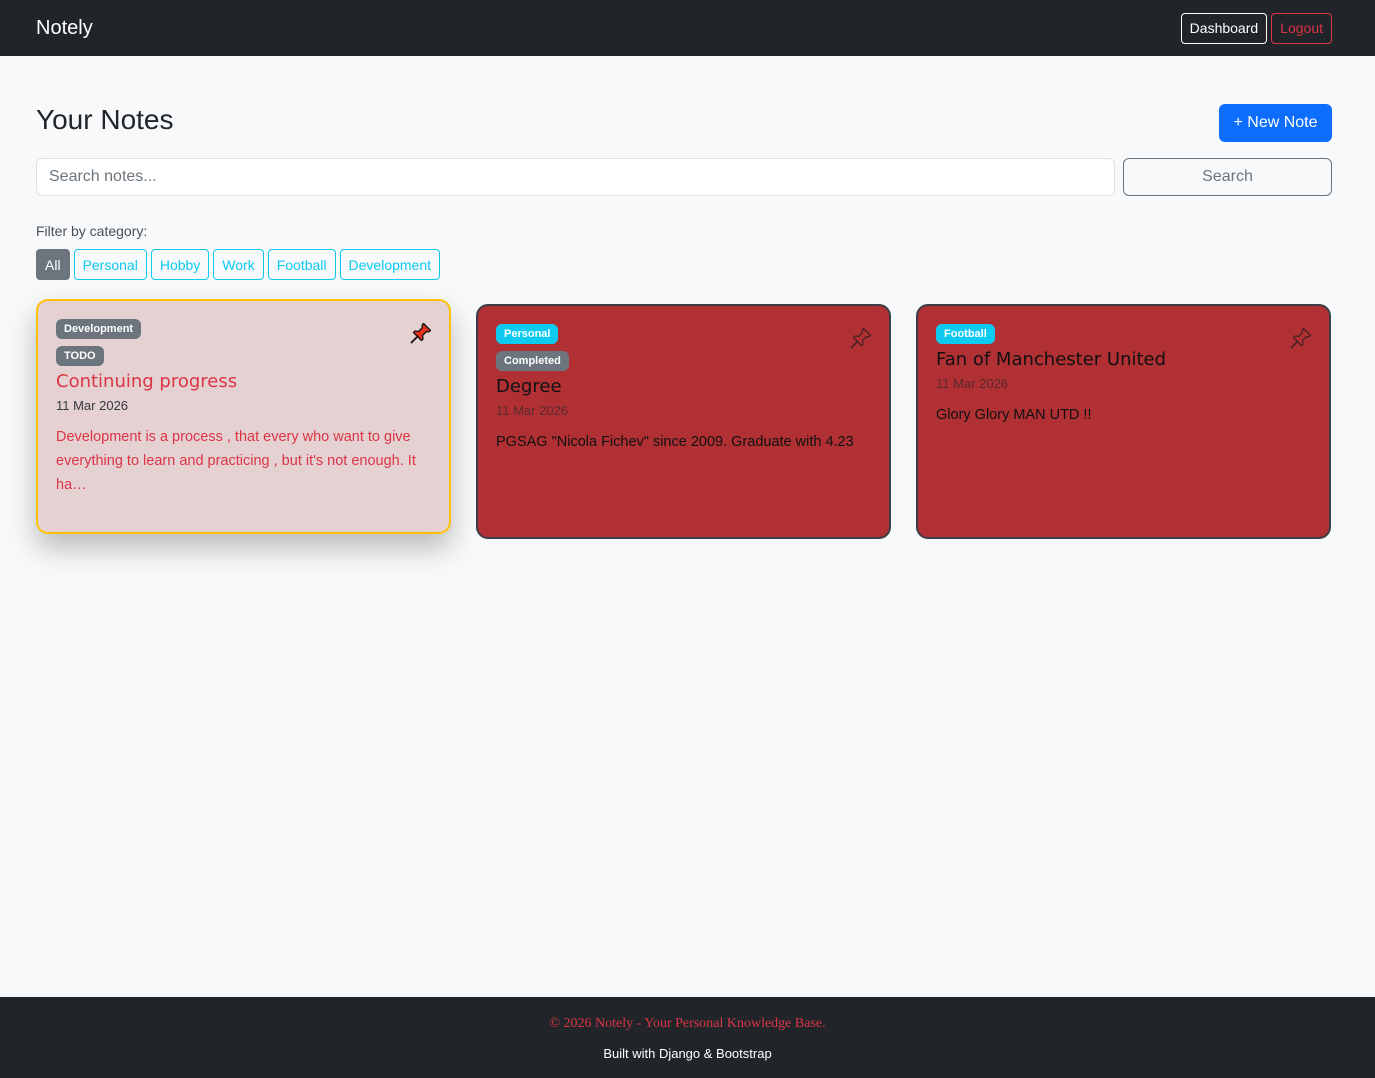  I want to click on status-badge: Completed, so click(532, 361).